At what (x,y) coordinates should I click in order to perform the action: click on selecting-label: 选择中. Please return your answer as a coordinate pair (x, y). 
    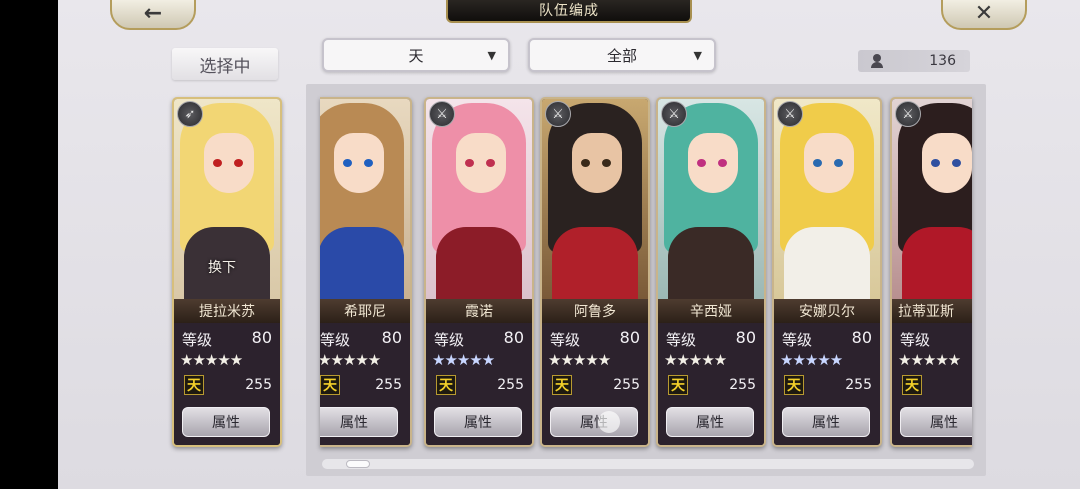
    Looking at the image, I should click on (225, 64).